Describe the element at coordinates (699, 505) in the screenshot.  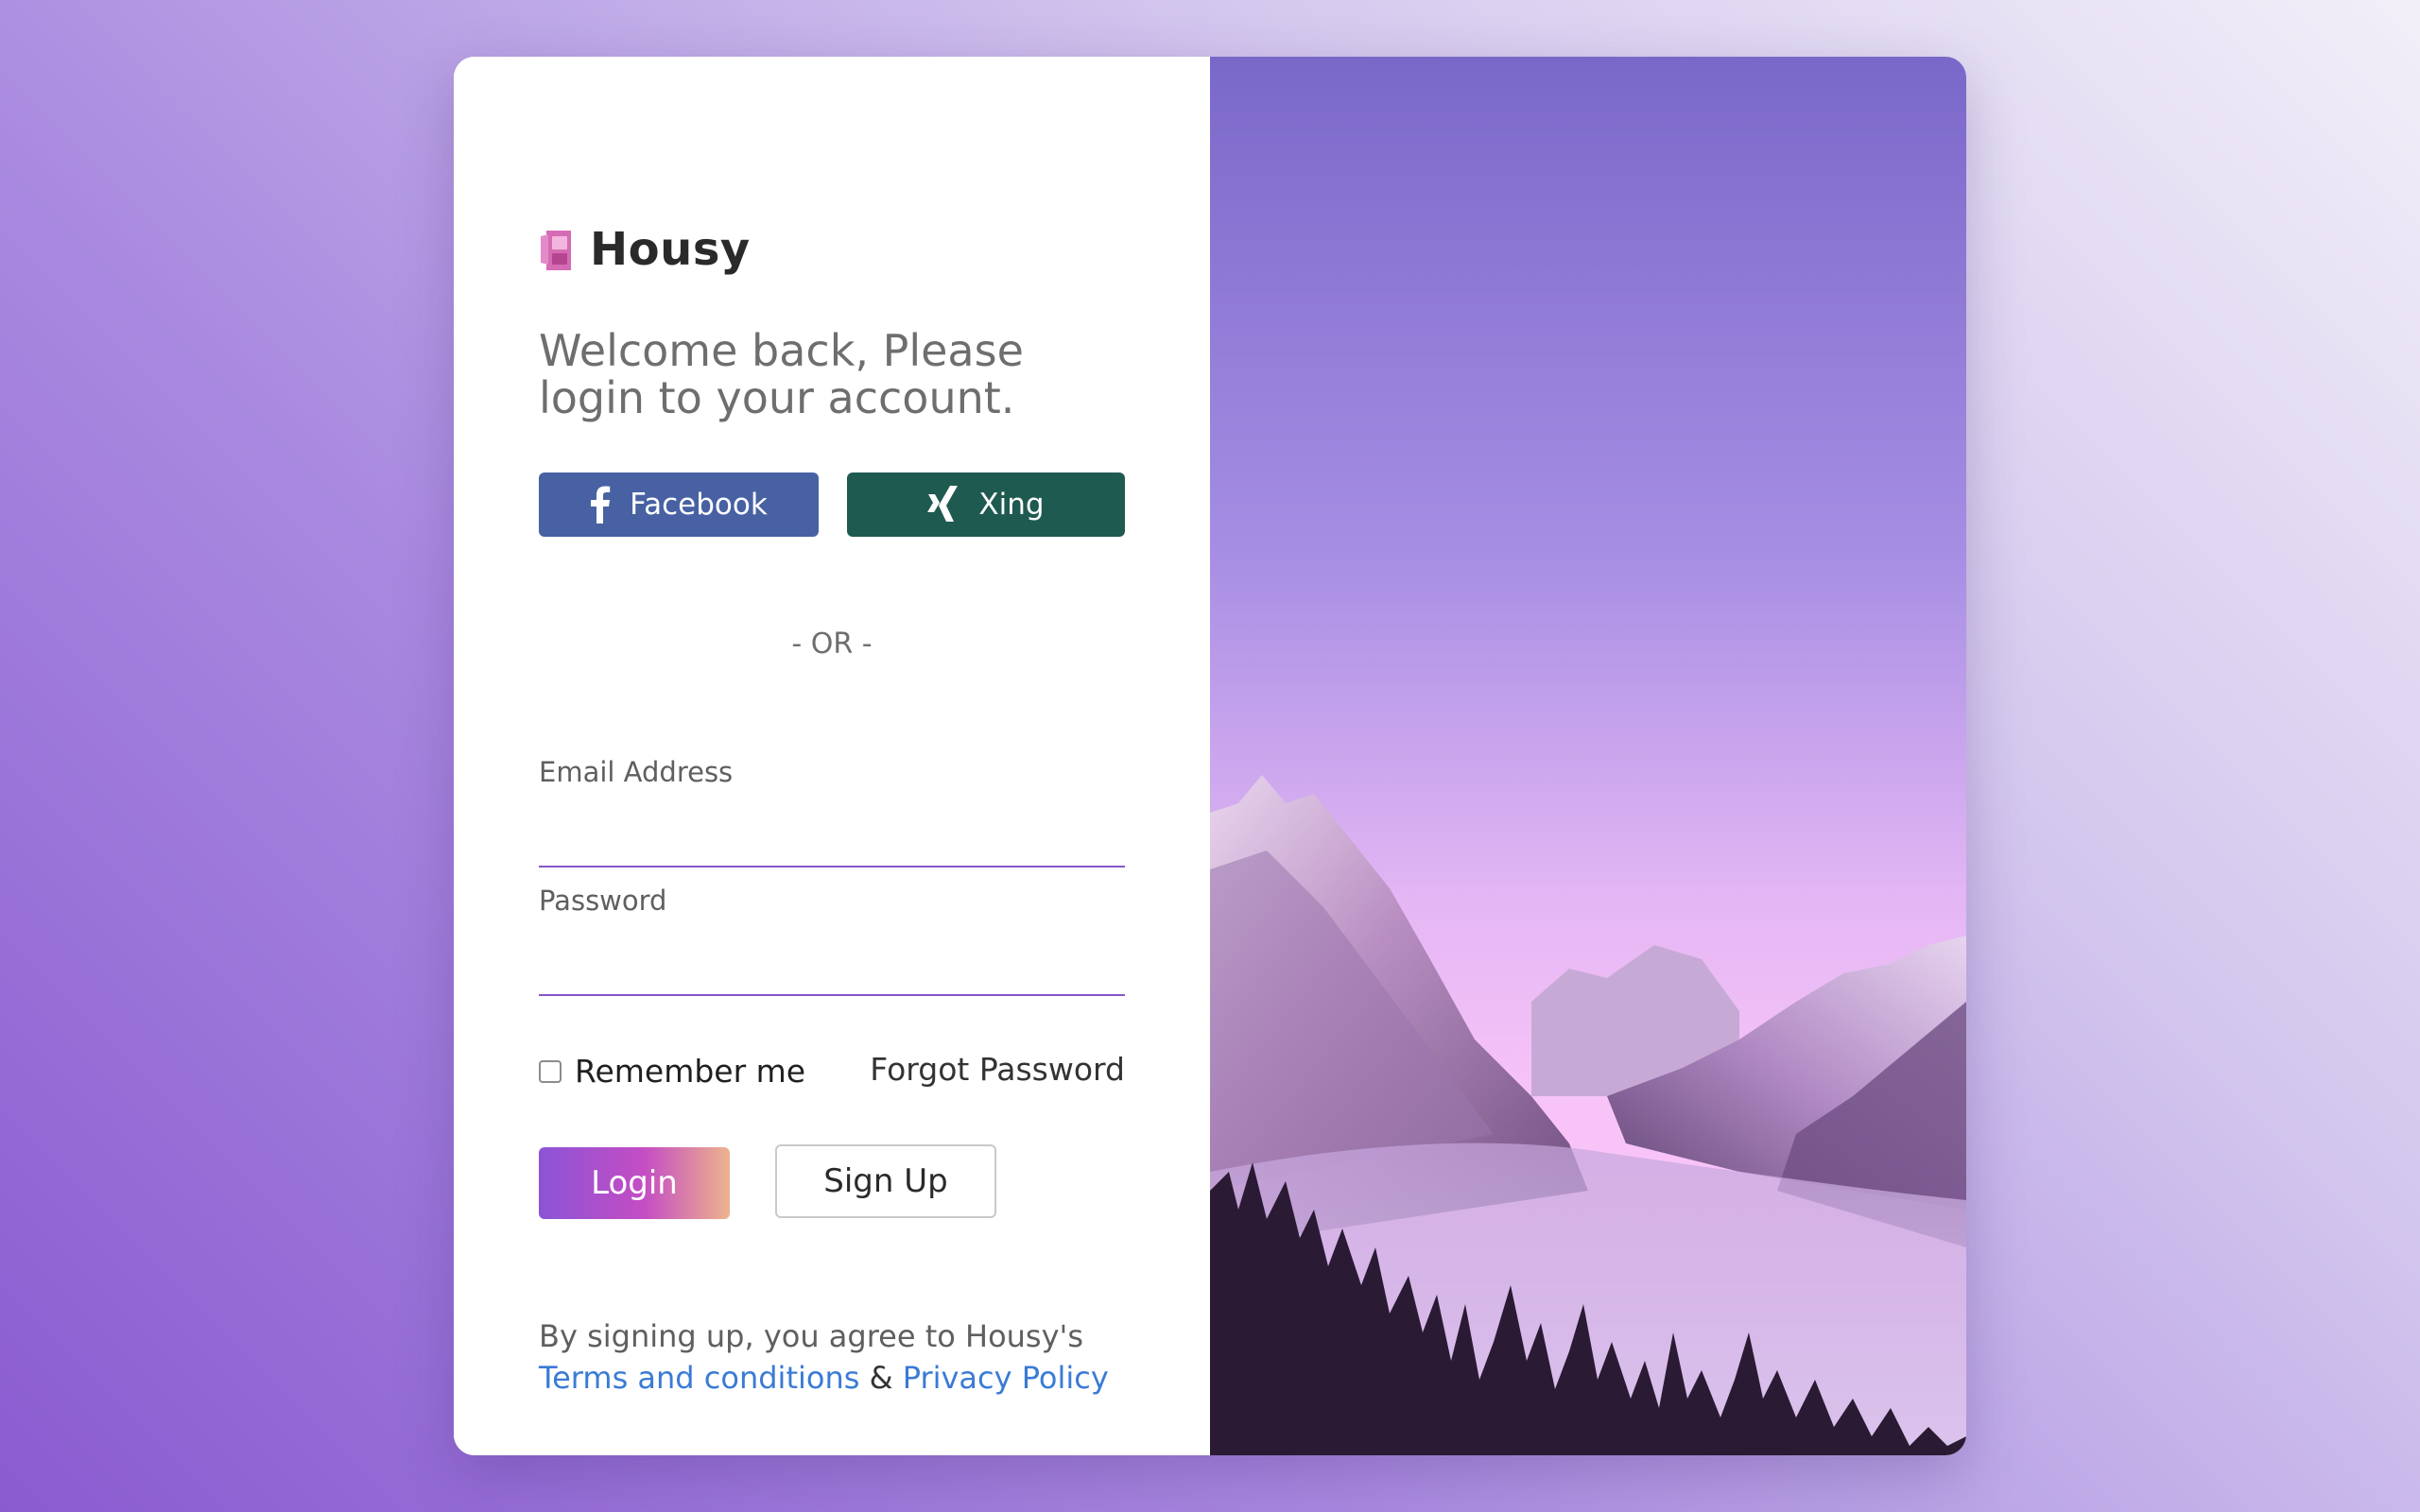
I see `facebook-label: Facebook` at that location.